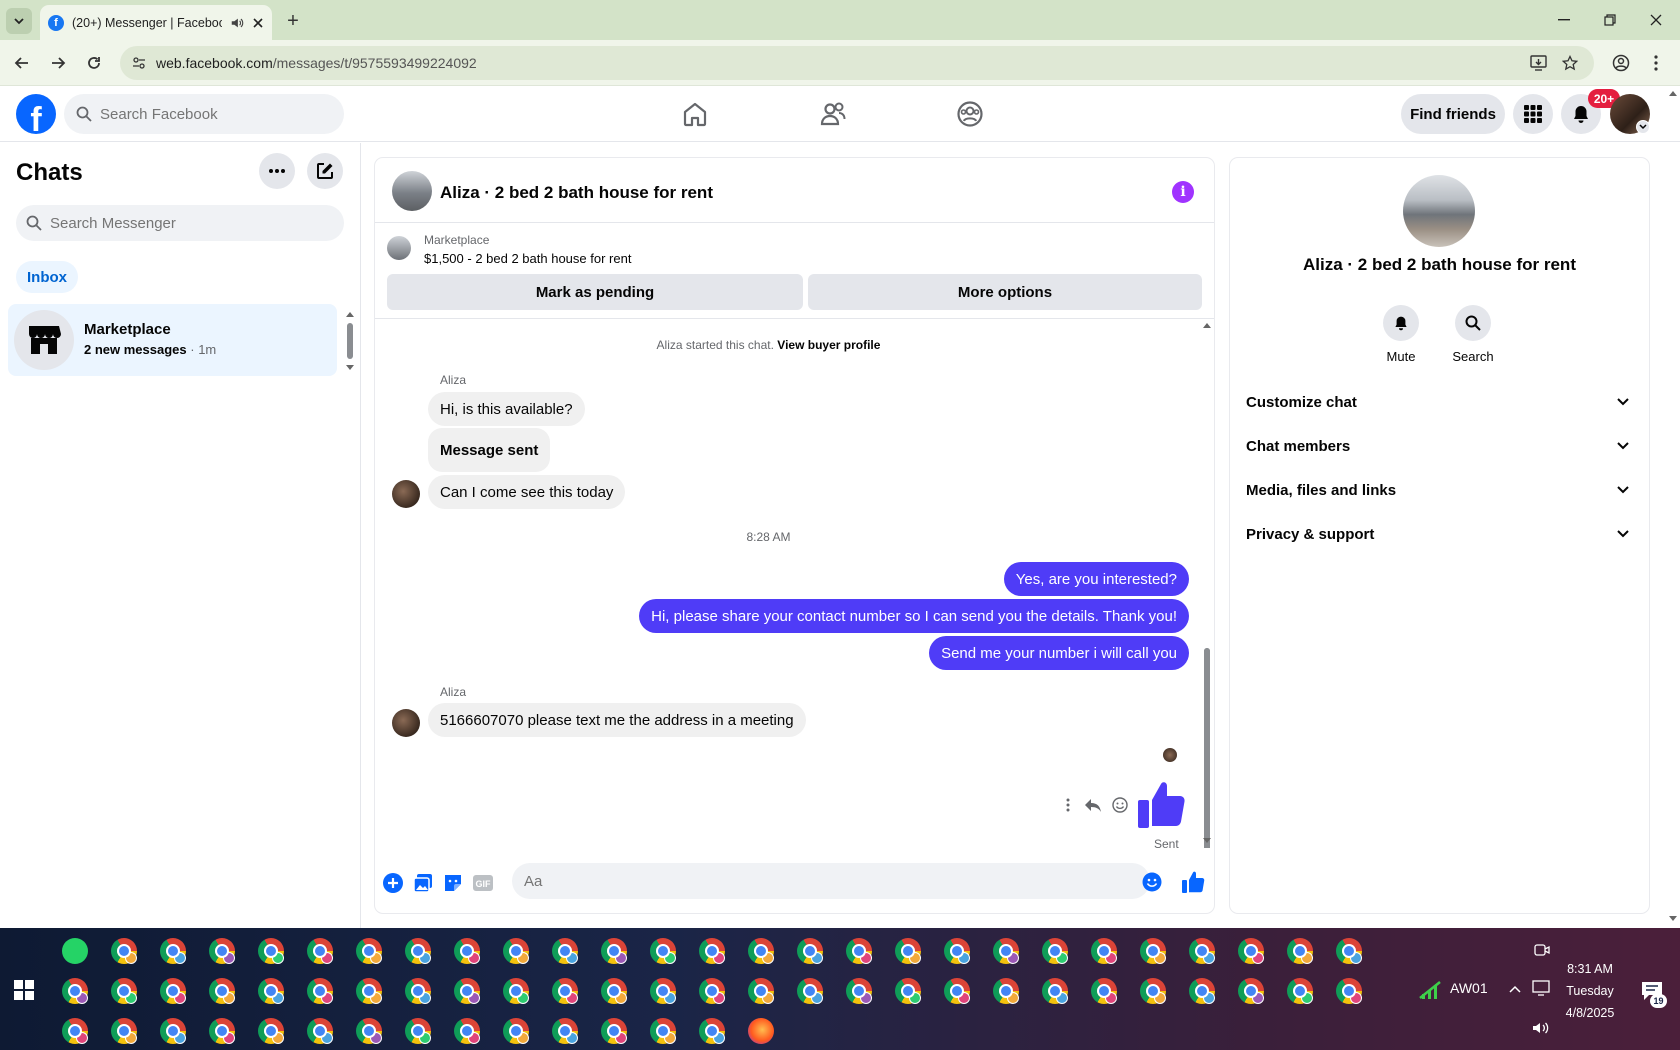  What do you see at coordinates (36, 114) in the screenshot?
I see `facebook-logo-icon: f` at bounding box center [36, 114].